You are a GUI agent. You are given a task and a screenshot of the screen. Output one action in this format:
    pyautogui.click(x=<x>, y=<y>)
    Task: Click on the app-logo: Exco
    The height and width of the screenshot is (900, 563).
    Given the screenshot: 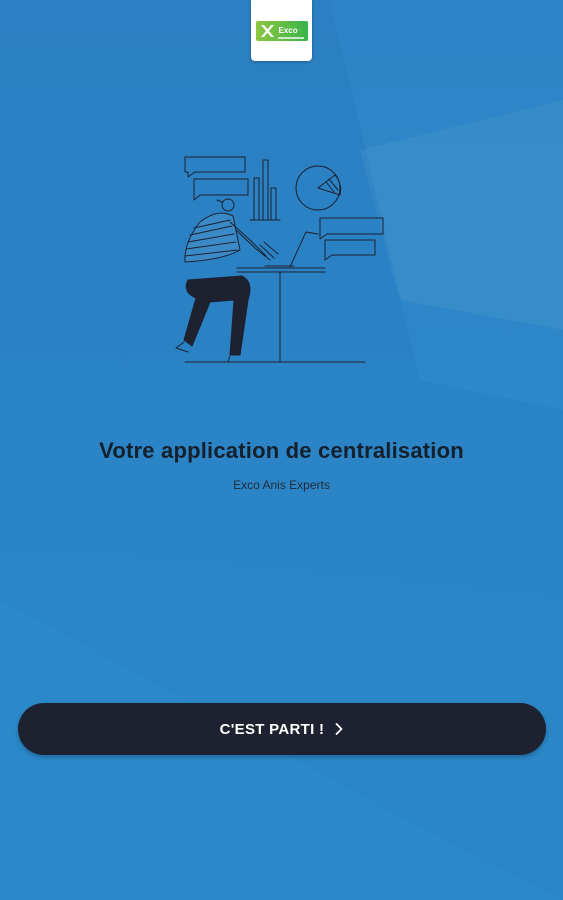 What is the action you would take?
    pyautogui.click(x=281, y=30)
    